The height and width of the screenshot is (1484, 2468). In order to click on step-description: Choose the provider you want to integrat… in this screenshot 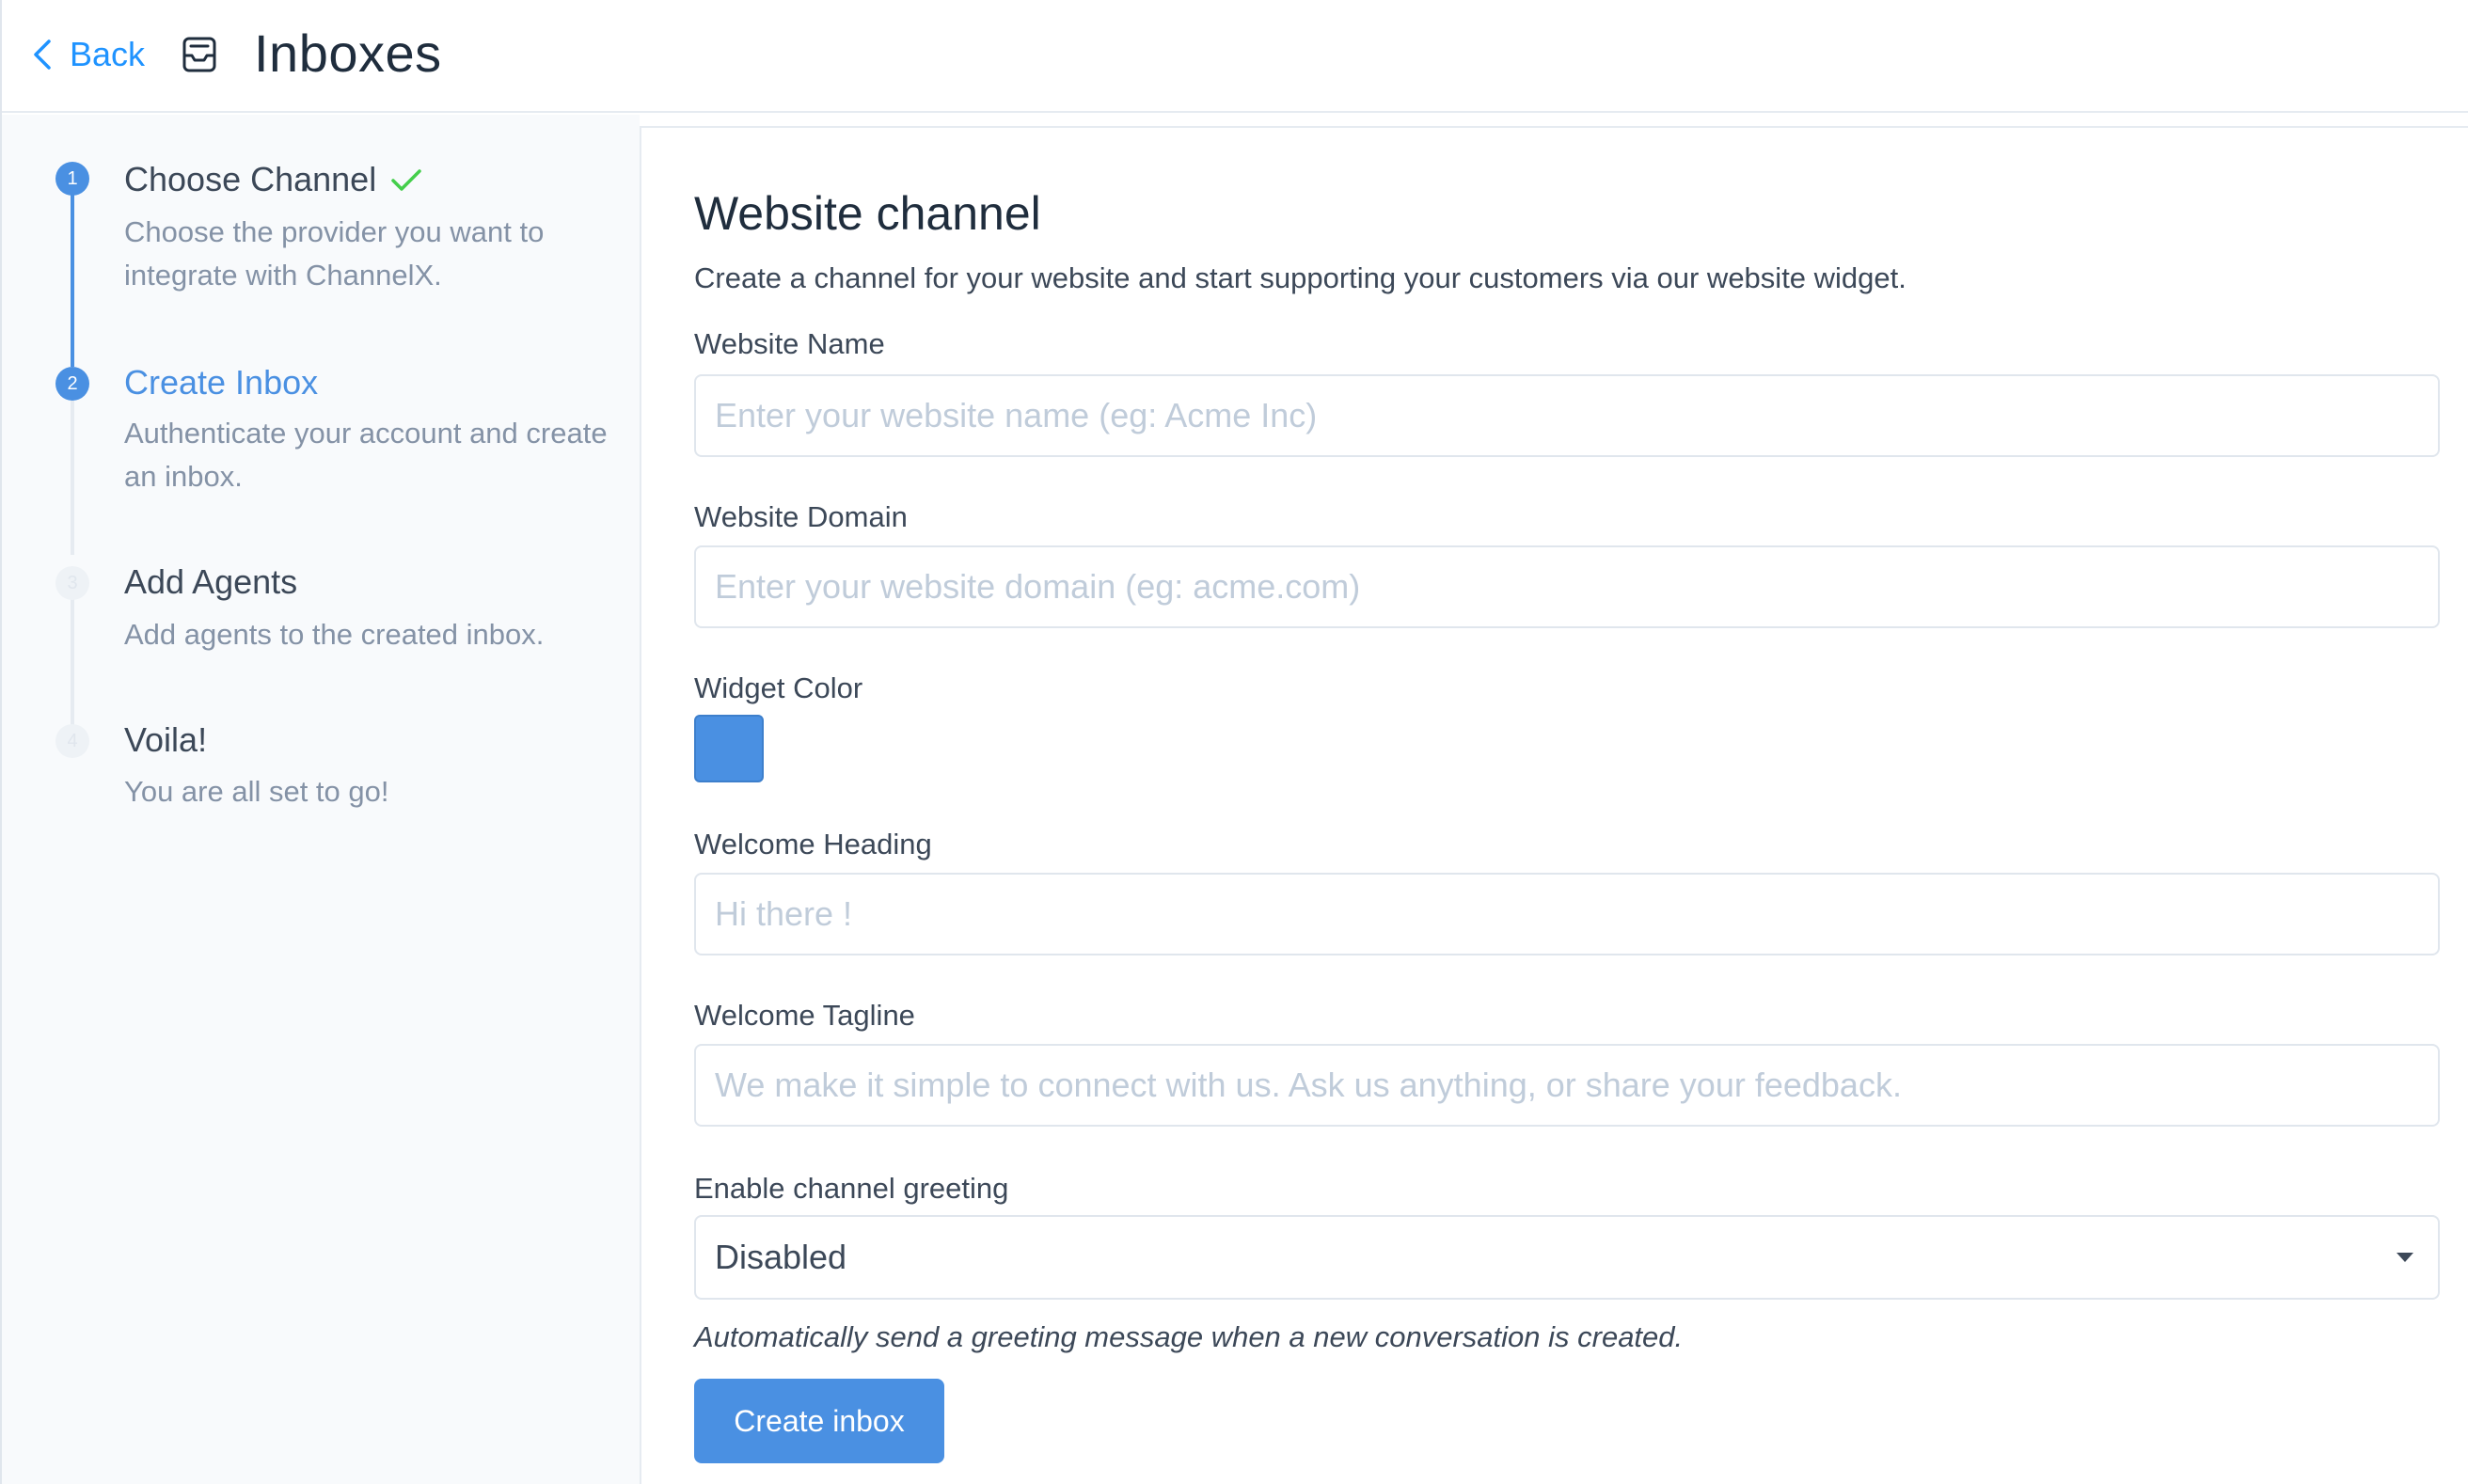, I will do `click(335, 253)`.